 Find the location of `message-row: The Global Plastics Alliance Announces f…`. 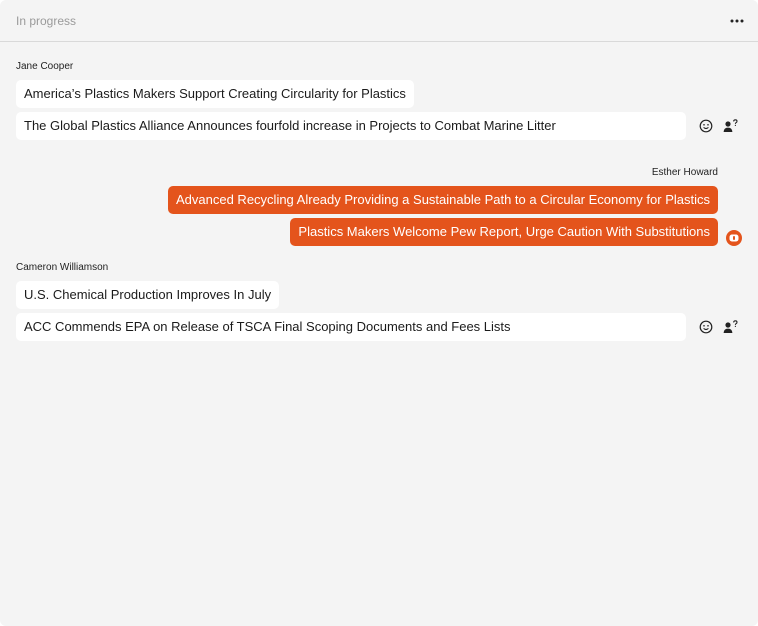

message-row: The Global Plastics Alliance Announces f… is located at coordinates (379, 126).